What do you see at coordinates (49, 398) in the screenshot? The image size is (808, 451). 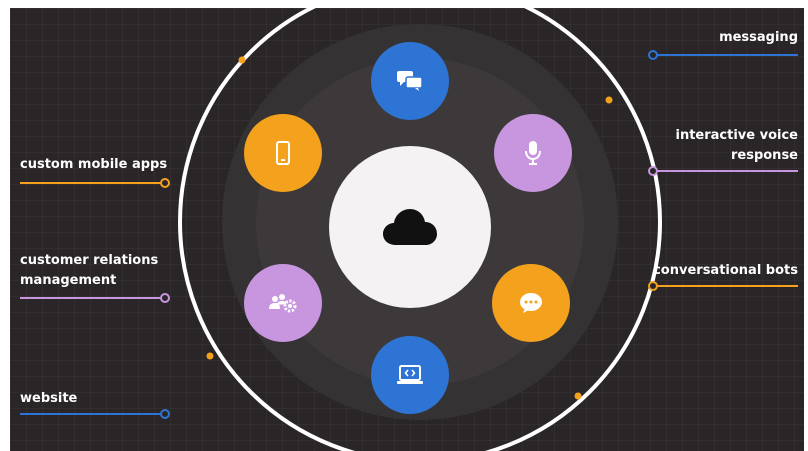 I see `label-website: website` at bounding box center [49, 398].